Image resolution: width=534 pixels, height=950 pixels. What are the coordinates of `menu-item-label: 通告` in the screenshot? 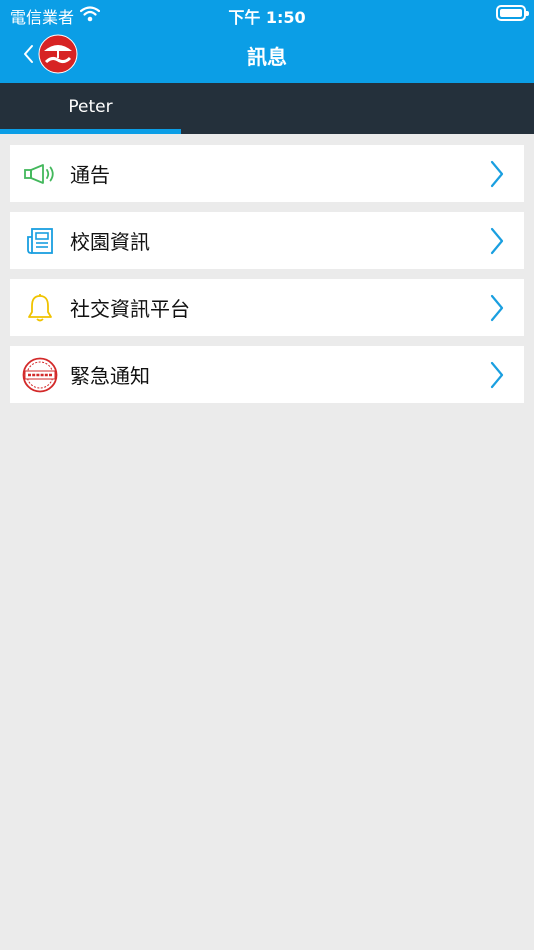 It's located at (90, 175).